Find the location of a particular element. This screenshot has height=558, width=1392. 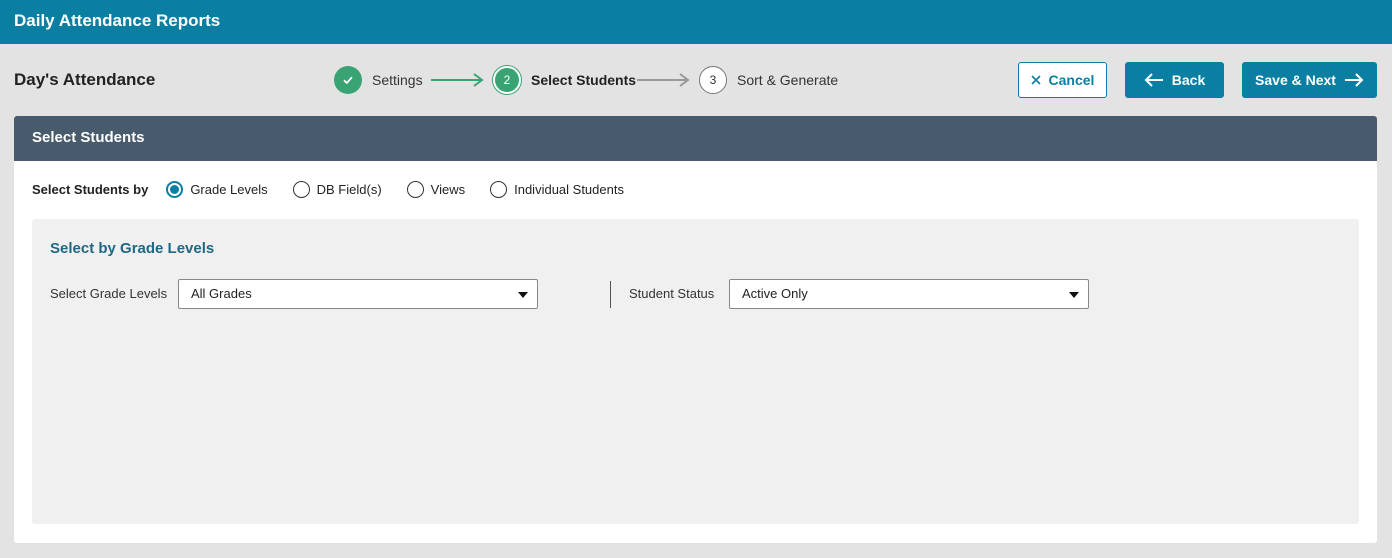

radio-label-db-fields: DB Field(s) is located at coordinates (349, 189).